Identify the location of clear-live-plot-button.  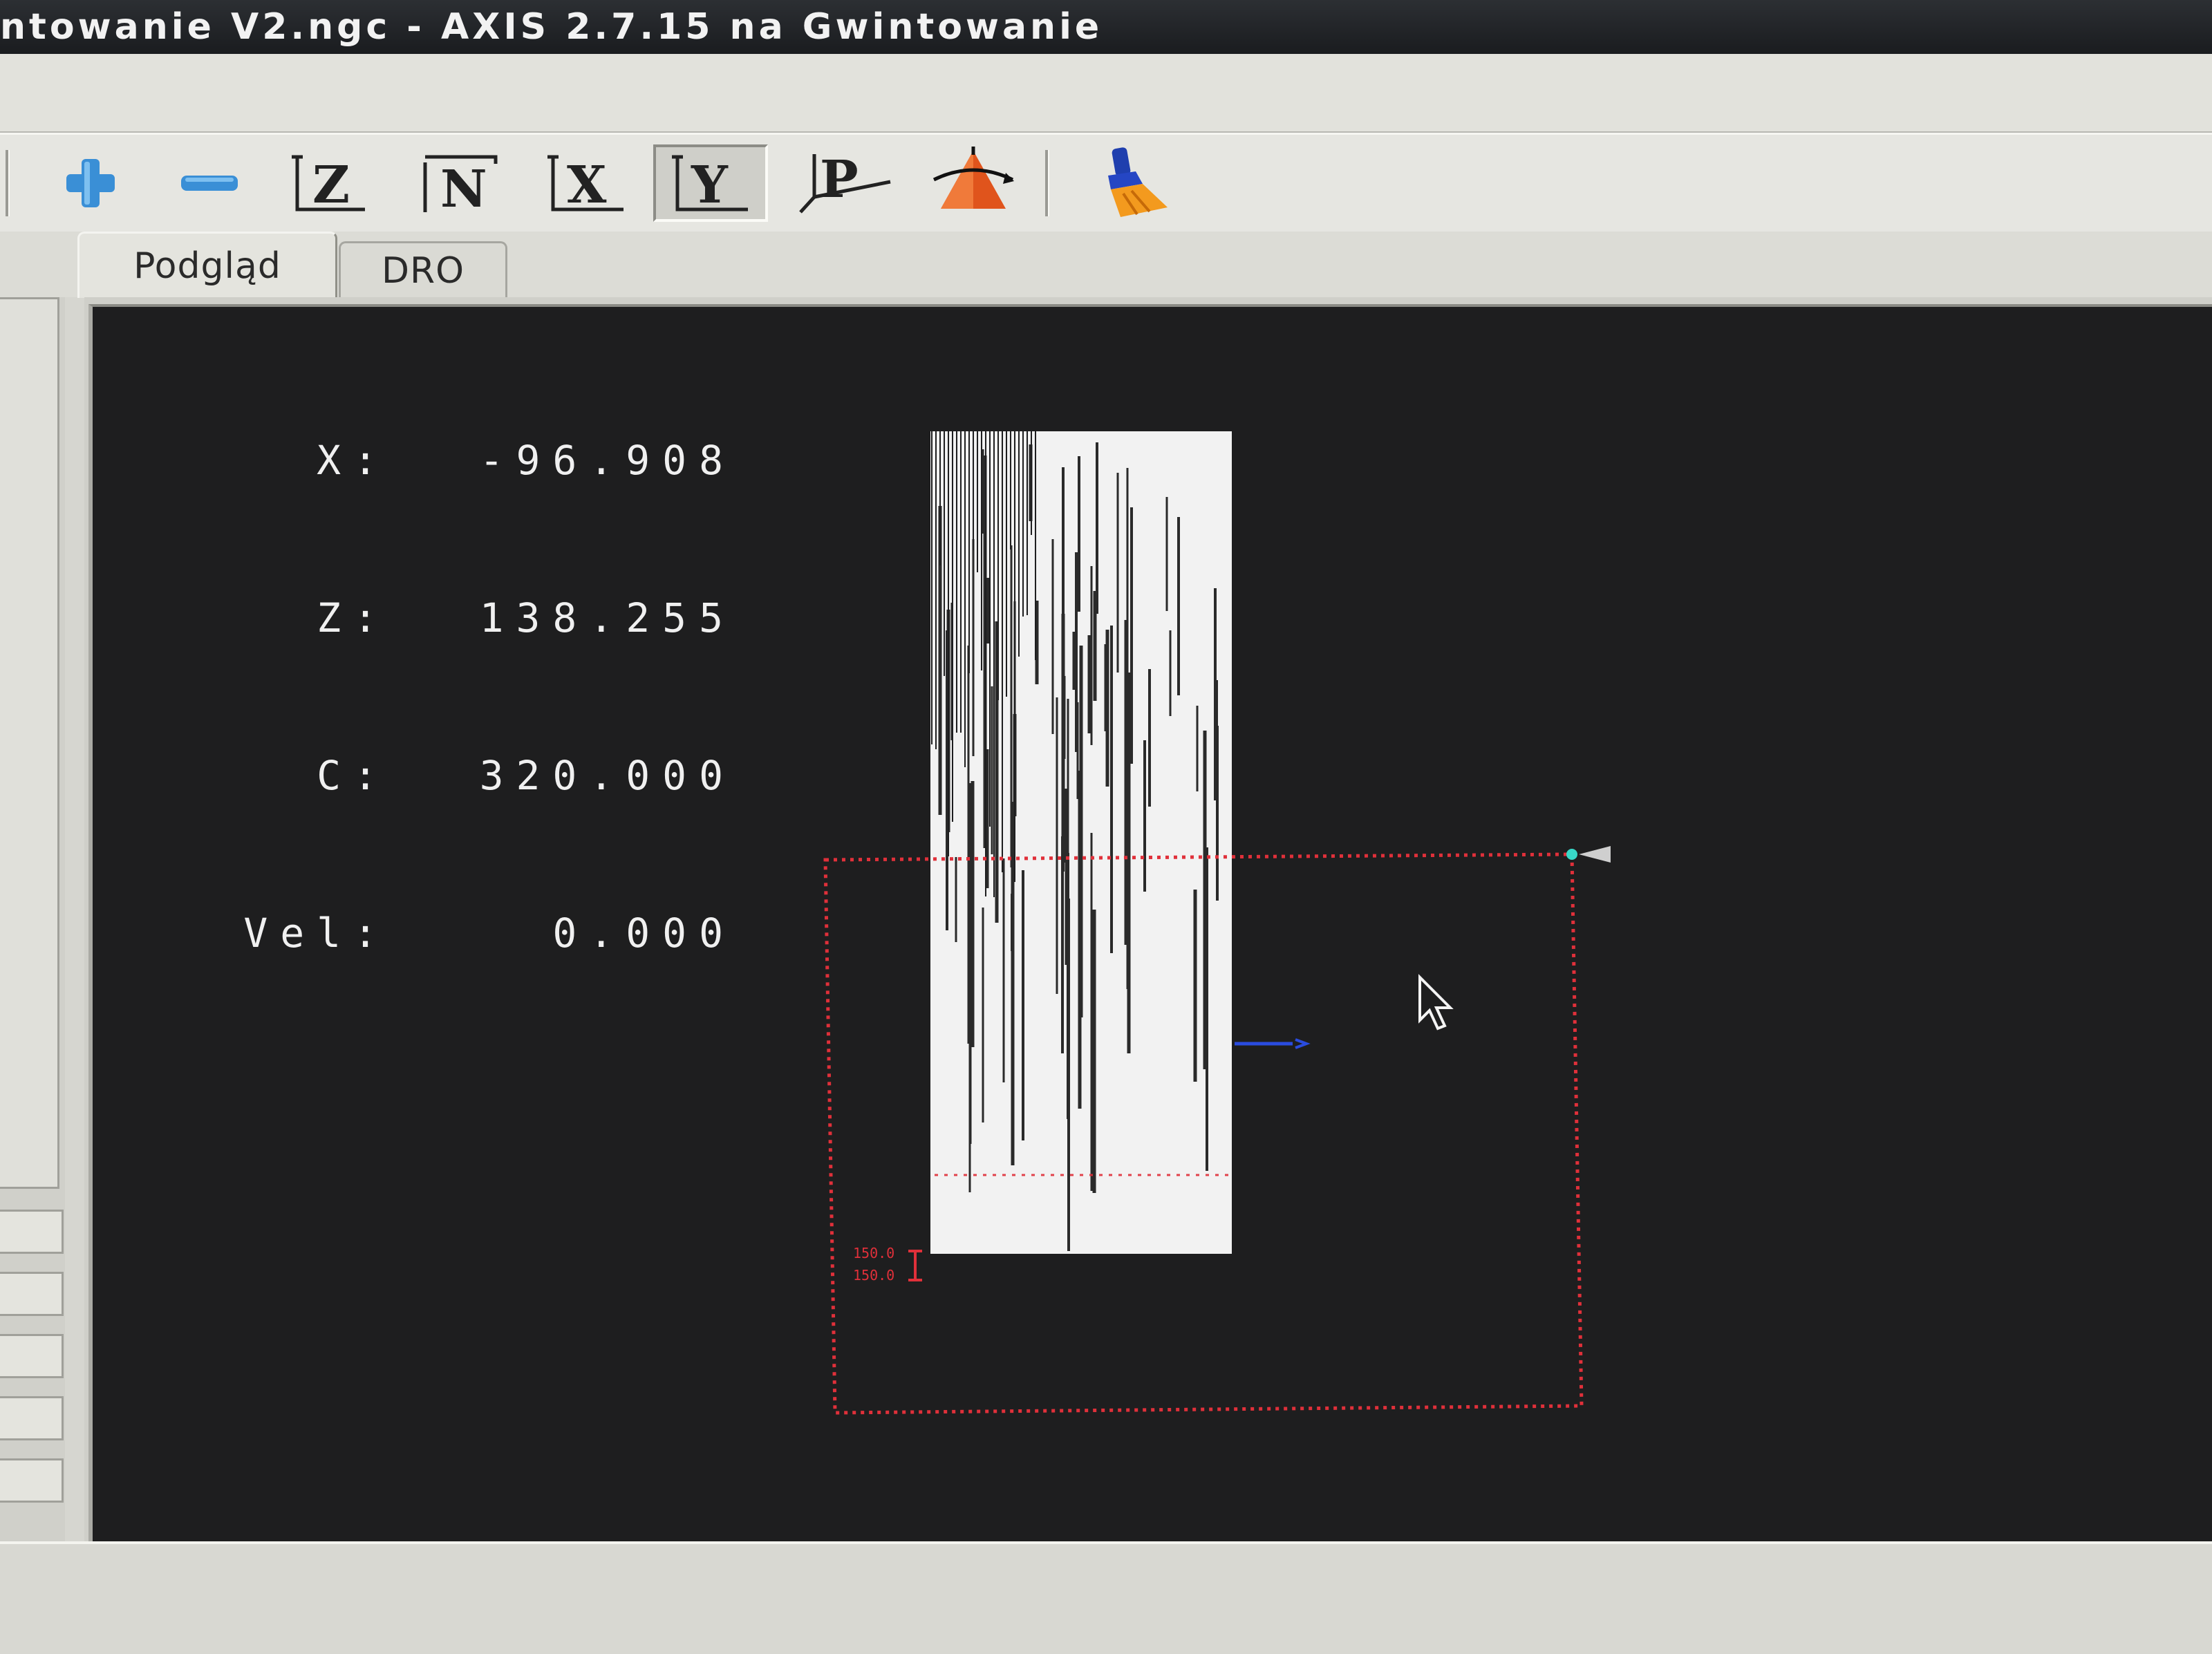
(1135, 183).